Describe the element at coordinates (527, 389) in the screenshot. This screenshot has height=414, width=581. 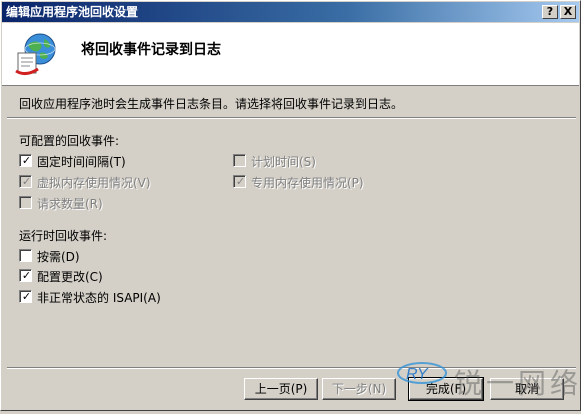
I see `cancel-button: 取消` at that location.